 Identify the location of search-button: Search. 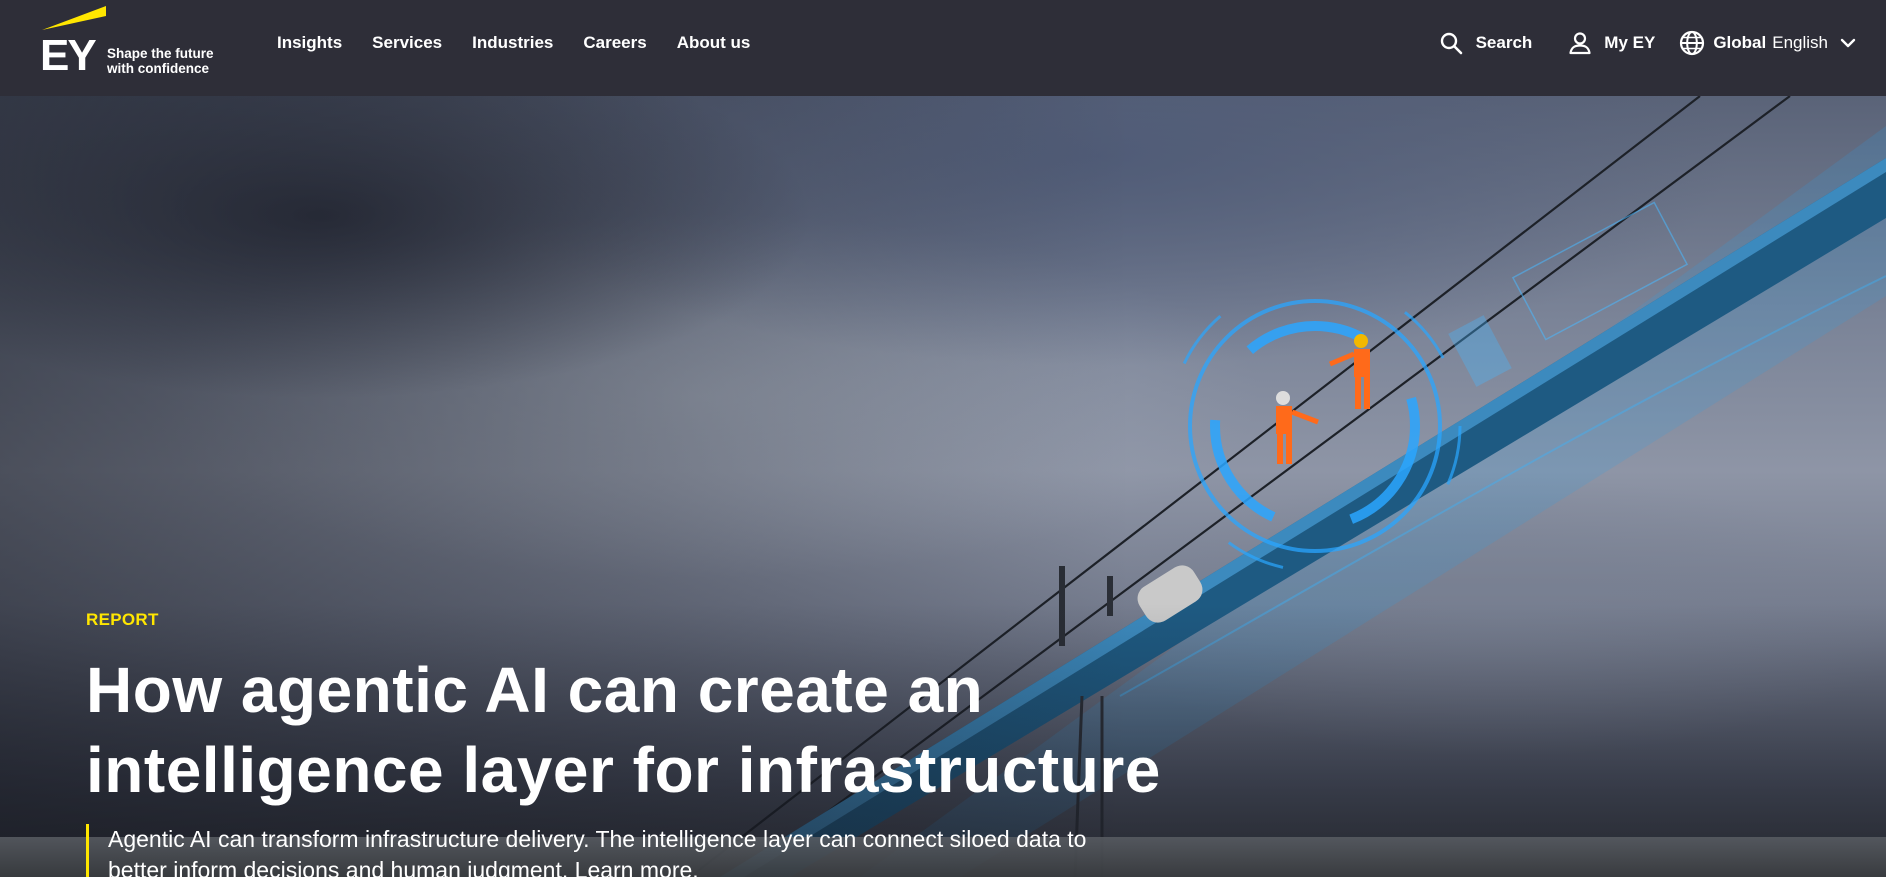
(1486, 43).